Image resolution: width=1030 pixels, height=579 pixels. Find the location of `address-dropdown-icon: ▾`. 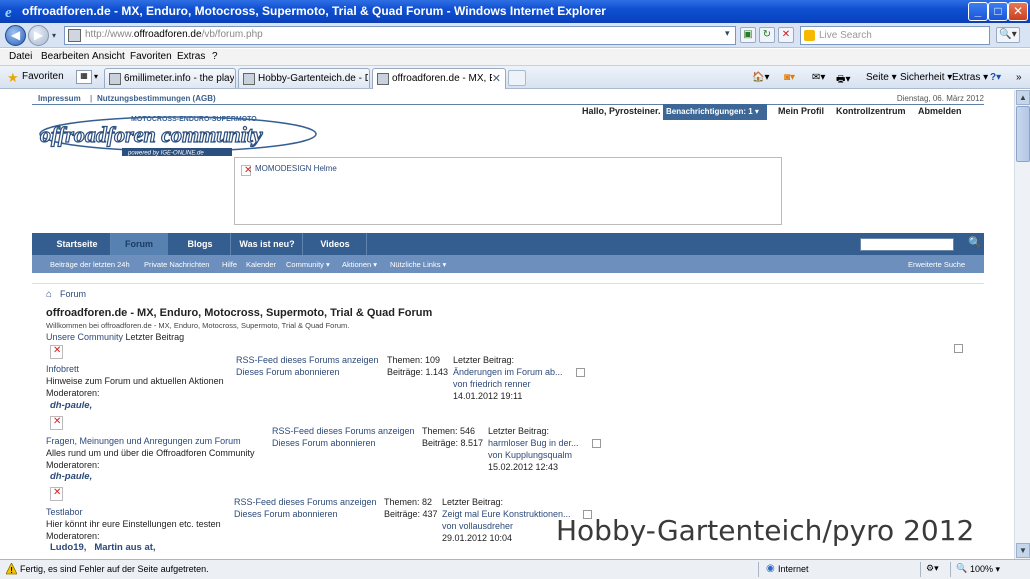

address-dropdown-icon: ▾ is located at coordinates (727, 33).